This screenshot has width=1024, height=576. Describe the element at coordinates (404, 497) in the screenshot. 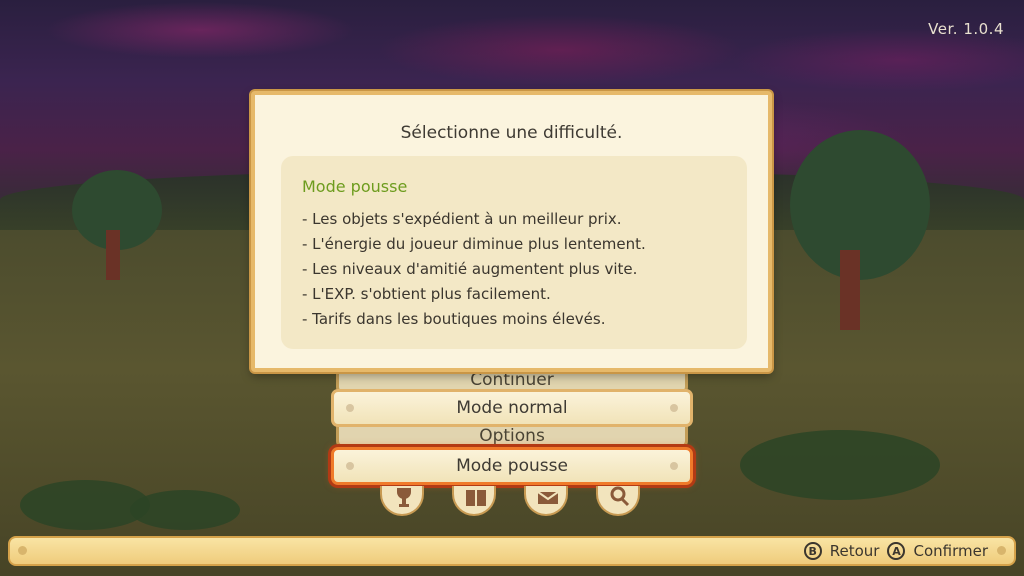

I see `trophy-icon` at that location.